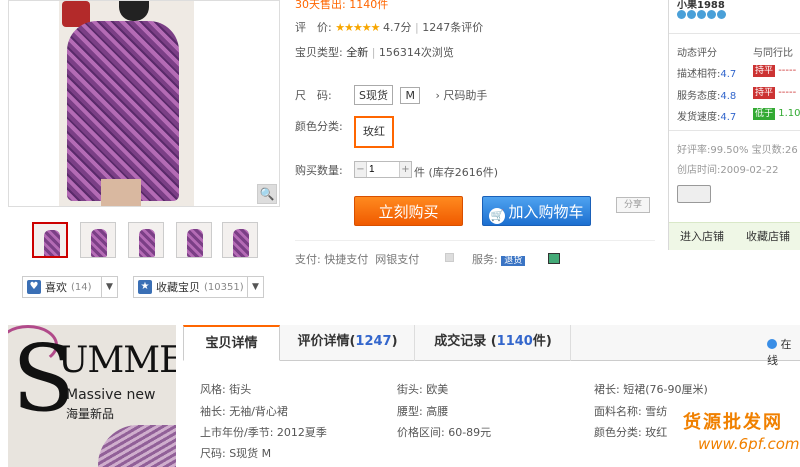 Image resolution: width=800 pixels, height=467 pixels. I want to click on color-label: 颜色分类:, so click(319, 126).